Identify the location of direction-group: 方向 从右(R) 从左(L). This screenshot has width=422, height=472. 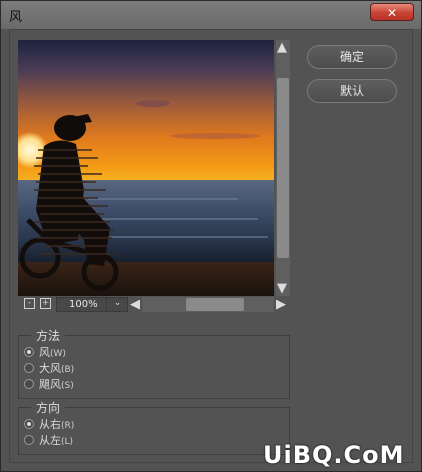
(154, 427).